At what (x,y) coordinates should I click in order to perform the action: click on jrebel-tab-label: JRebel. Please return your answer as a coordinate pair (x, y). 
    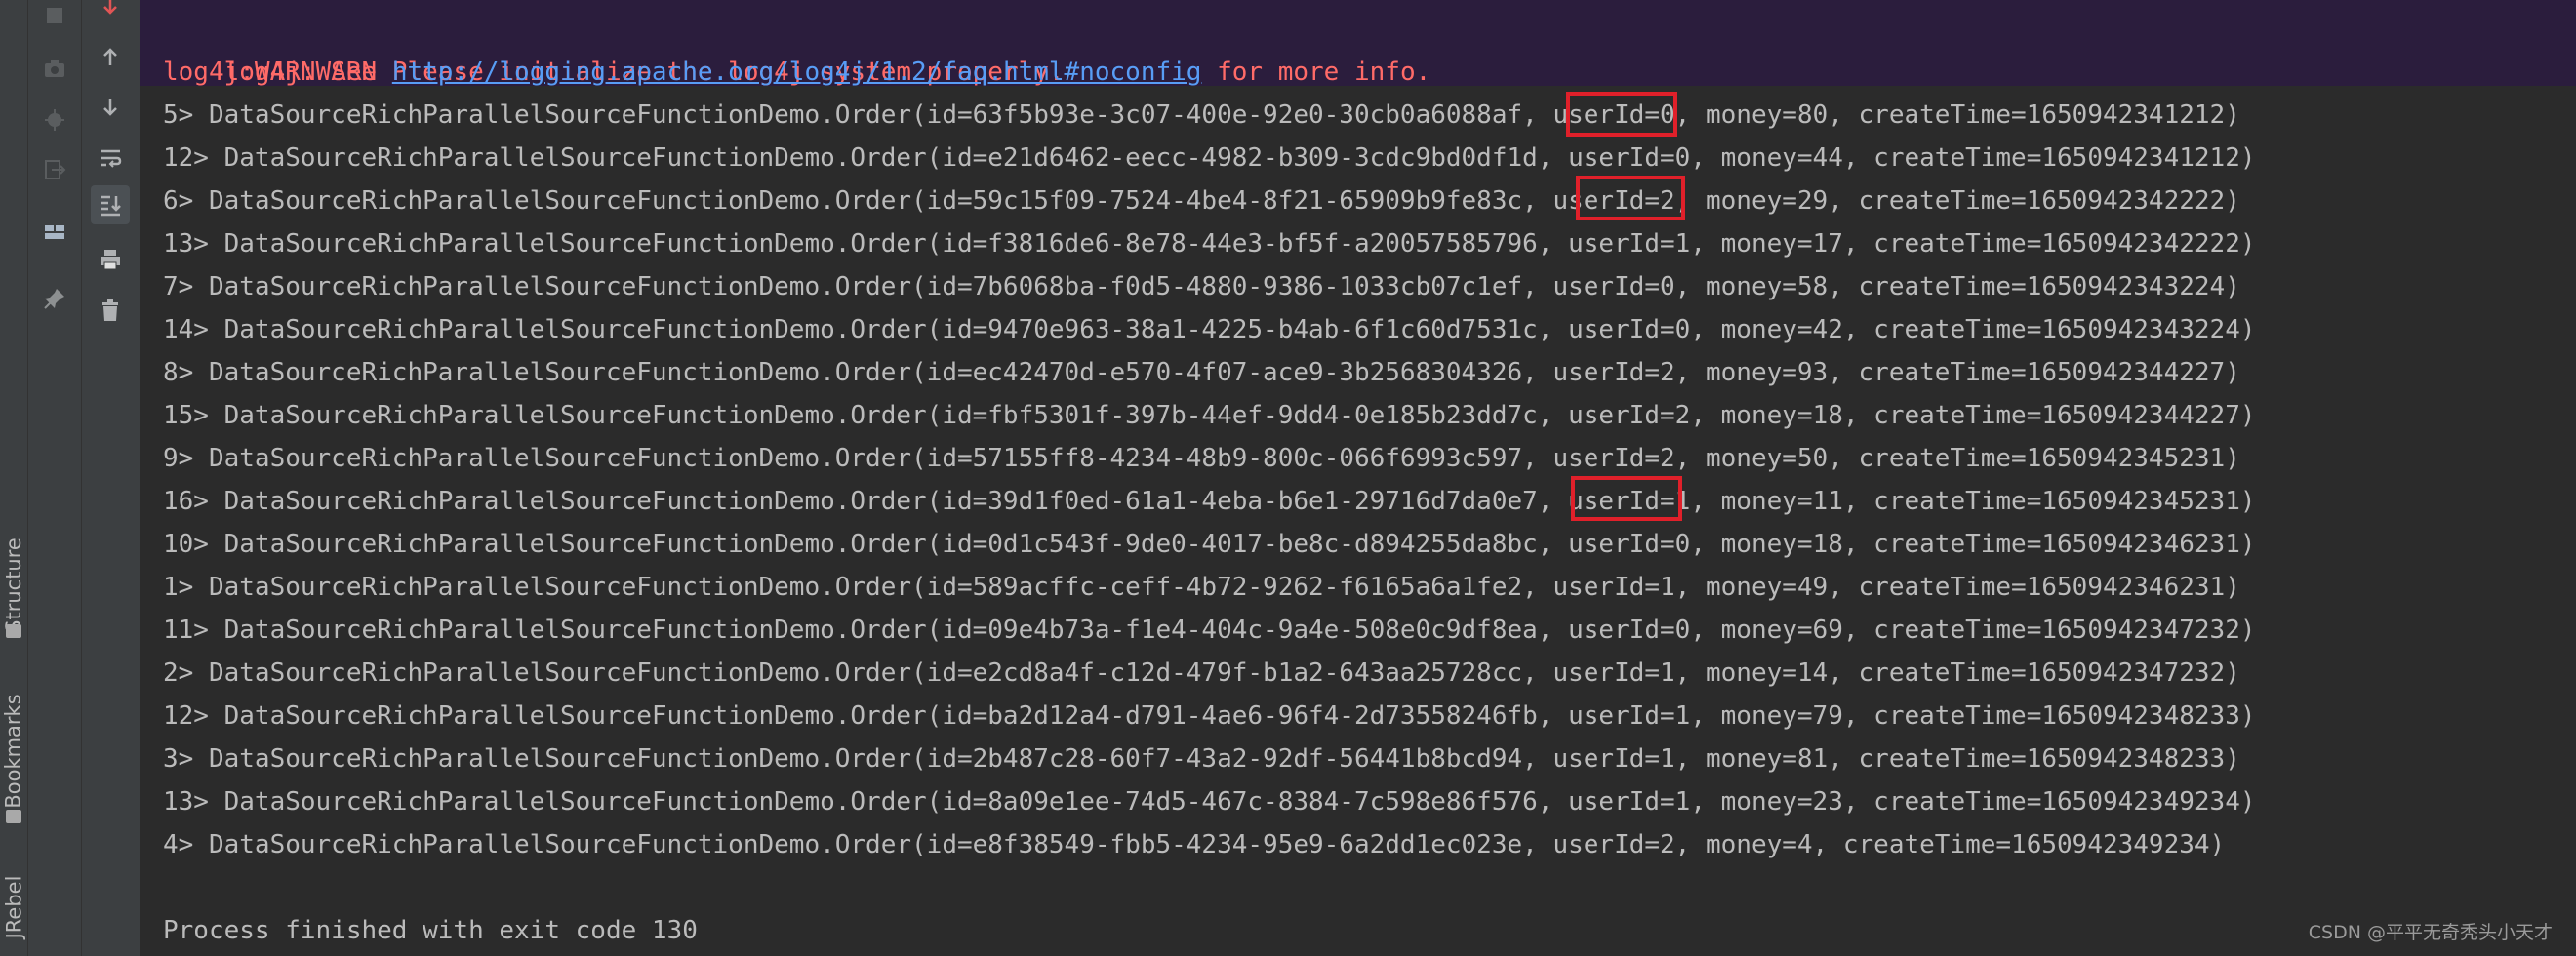
    Looking at the image, I should click on (14, 907).